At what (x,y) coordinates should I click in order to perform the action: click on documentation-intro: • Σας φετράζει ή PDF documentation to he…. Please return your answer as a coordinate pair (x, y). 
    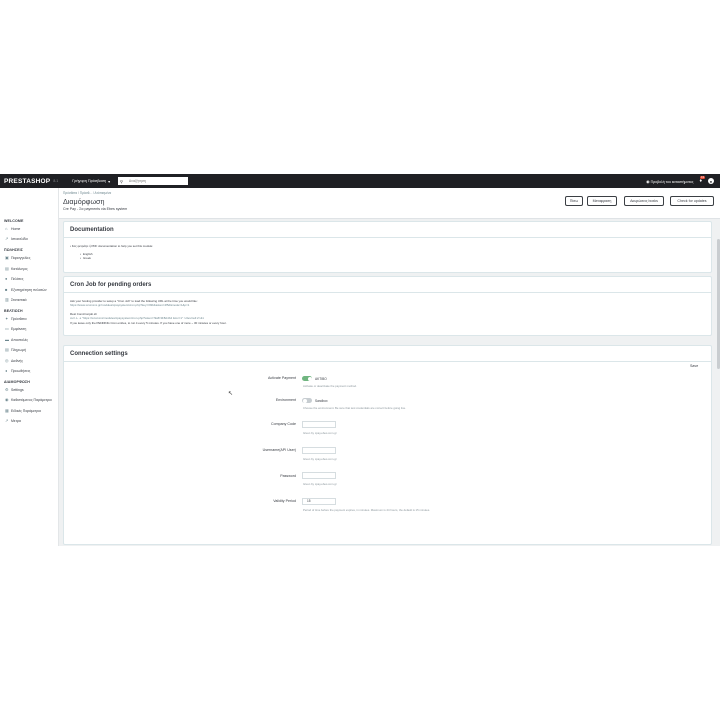
    Looking at the image, I should click on (112, 246).